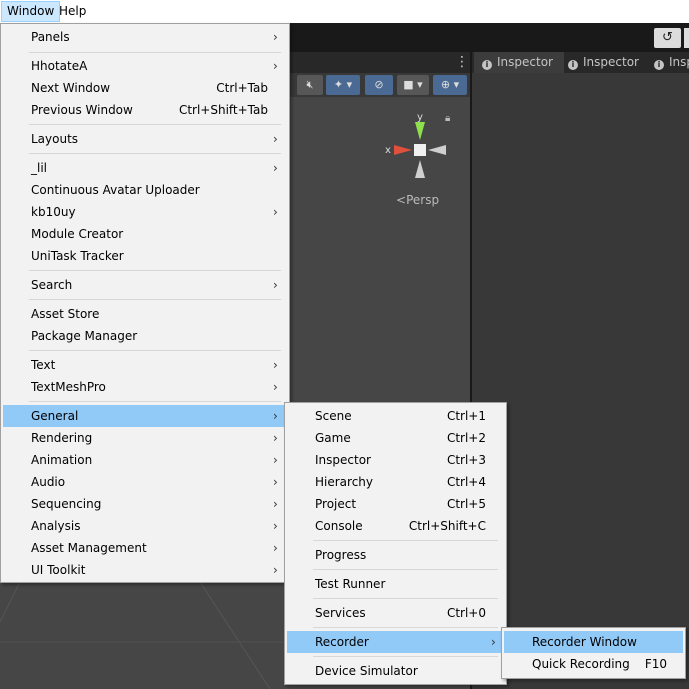 The height and width of the screenshot is (689, 689). I want to click on general-menu-item-scene: Scene Ctrl+1, so click(394, 416).